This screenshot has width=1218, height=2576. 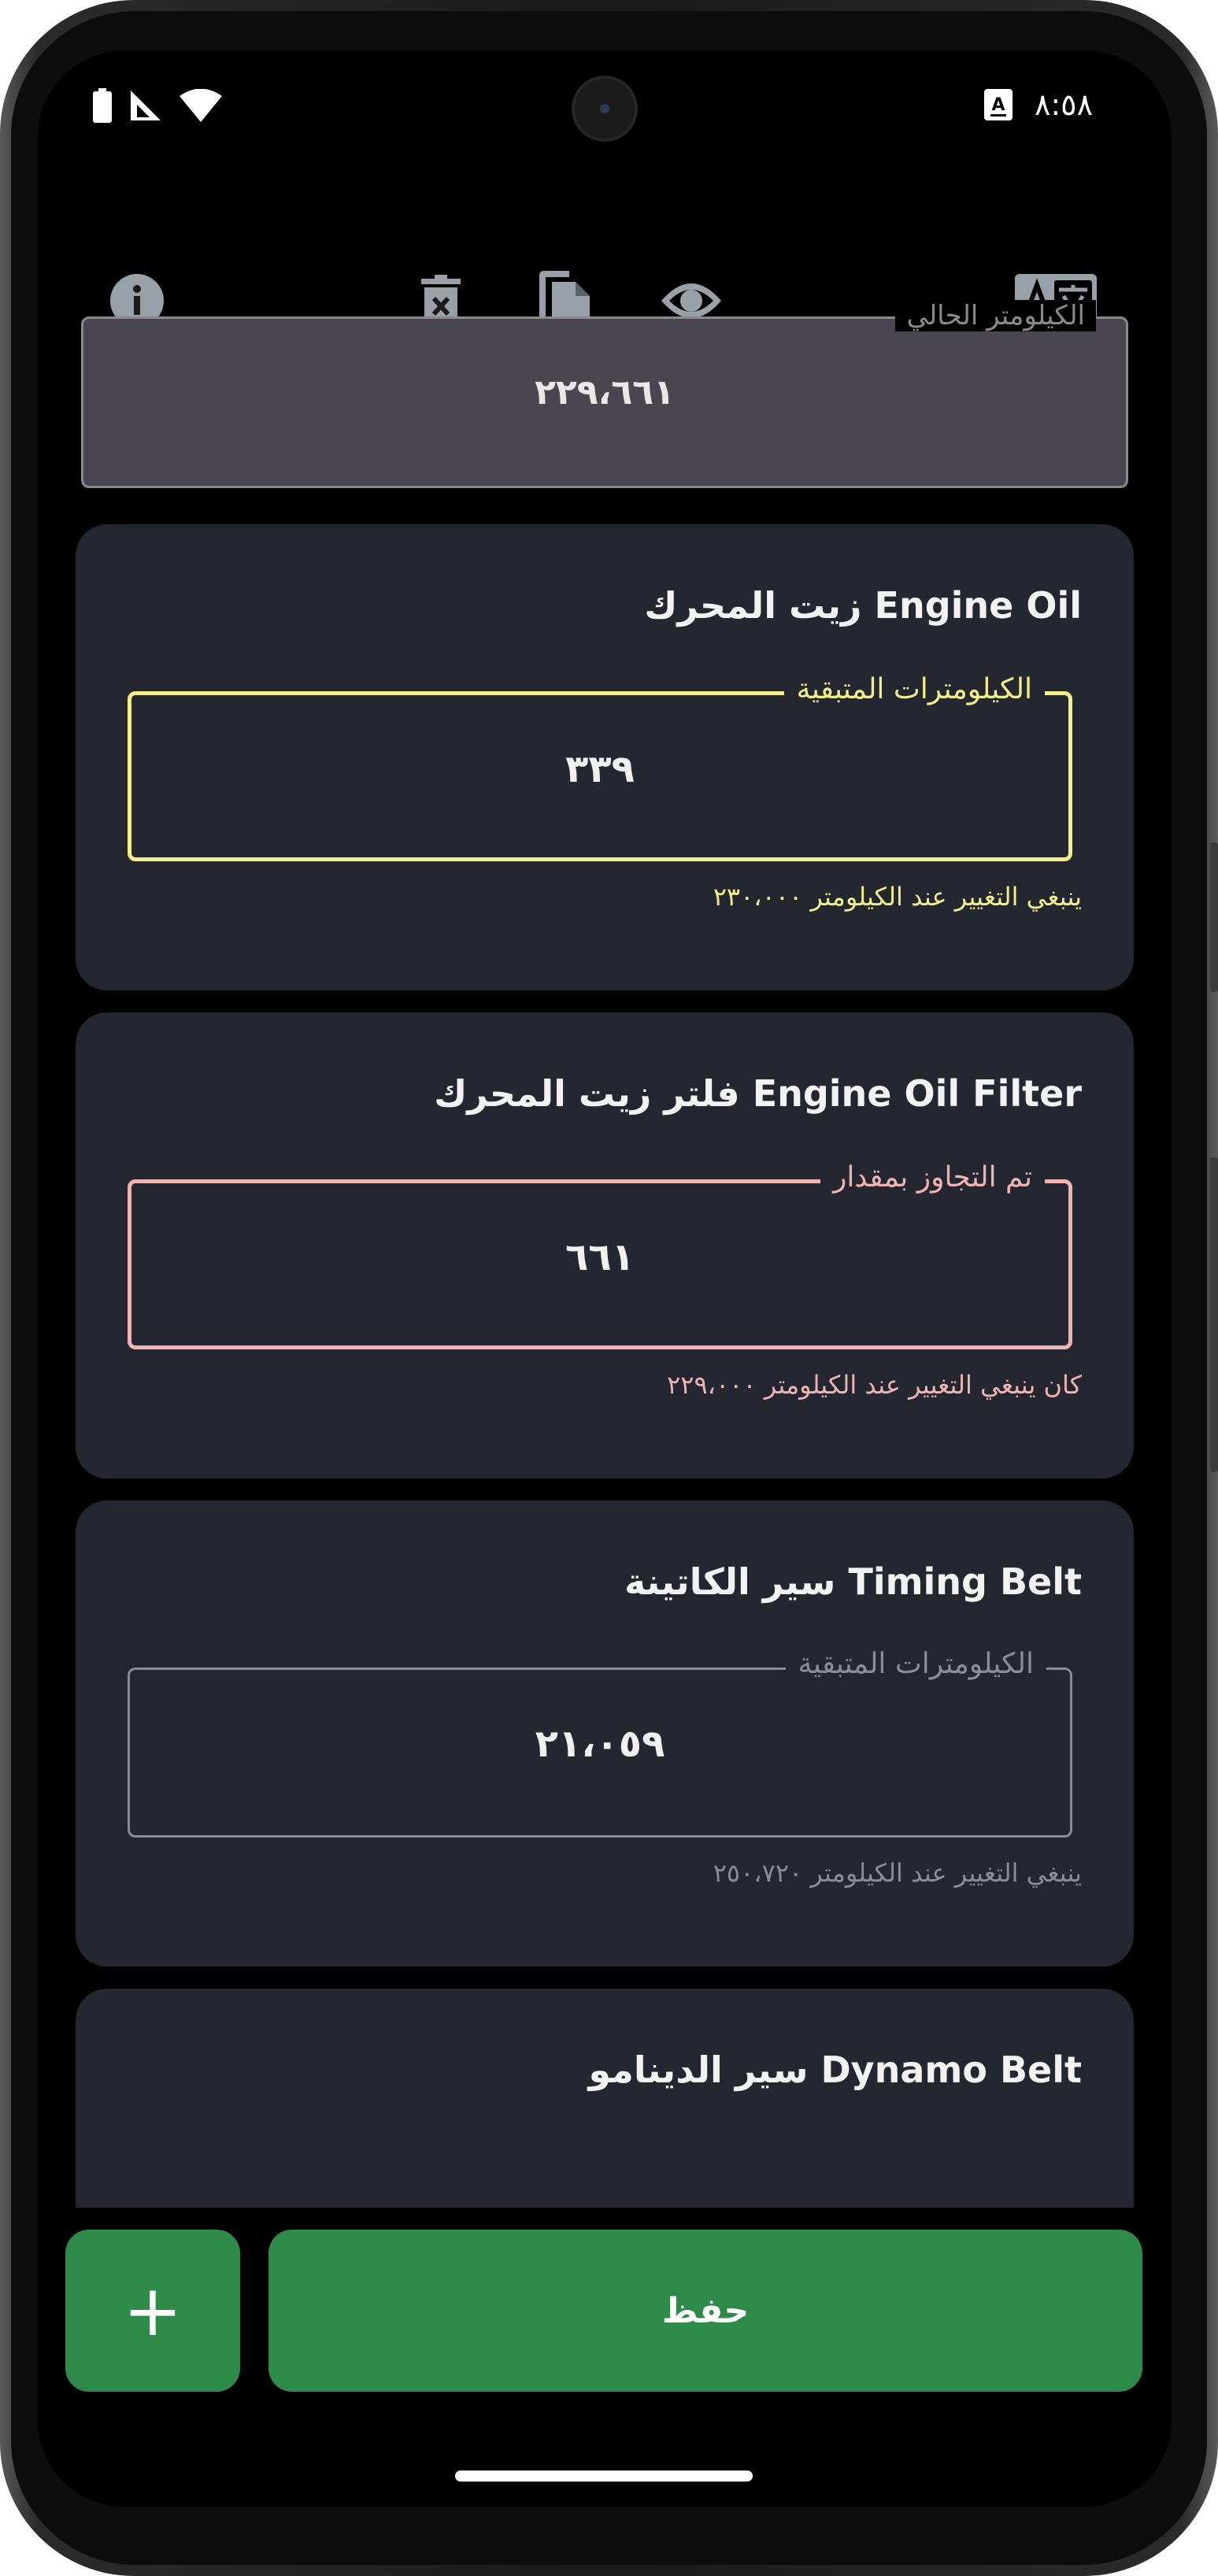 I want to click on status-icons-left, so click(x=157, y=105).